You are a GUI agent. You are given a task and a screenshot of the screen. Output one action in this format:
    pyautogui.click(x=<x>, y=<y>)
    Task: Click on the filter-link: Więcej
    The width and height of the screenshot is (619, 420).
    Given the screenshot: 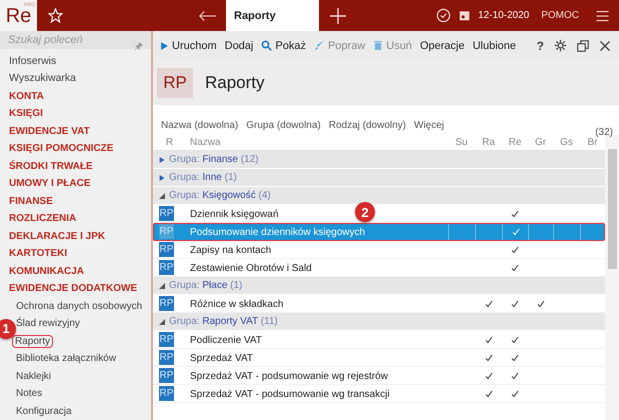 What is the action you would take?
    pyautogui.click(x=429, y=125)
    